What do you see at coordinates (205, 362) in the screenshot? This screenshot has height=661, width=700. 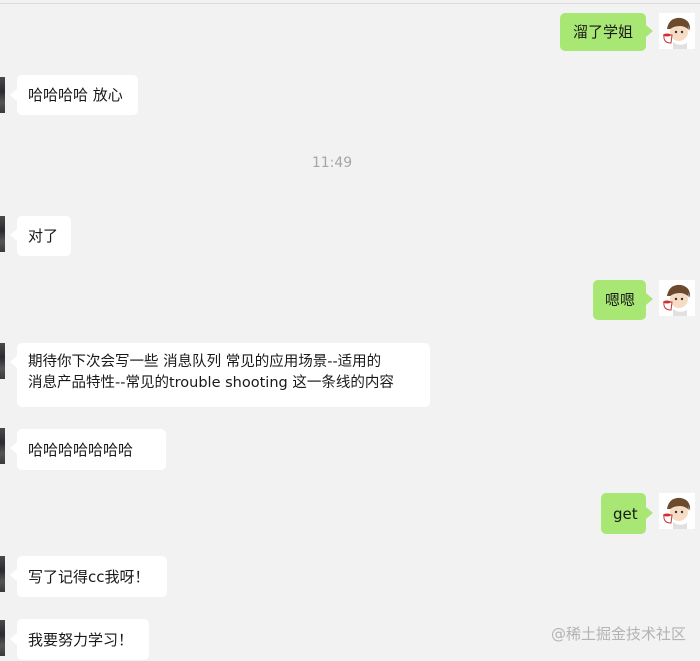 I see `message-text-line: 期待你下次会写一些 消息队列 常见的应用场景--适用的` at bounding box center [205, 362].